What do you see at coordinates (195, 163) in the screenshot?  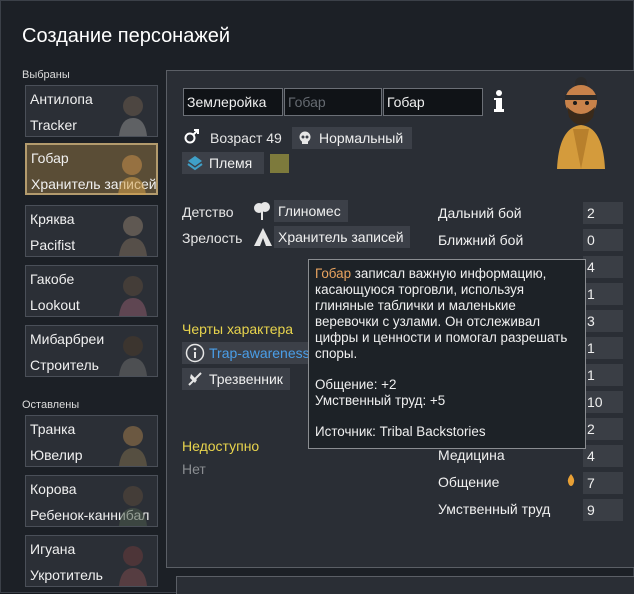 I see `faction-icon` at bounding box center [195, 163].